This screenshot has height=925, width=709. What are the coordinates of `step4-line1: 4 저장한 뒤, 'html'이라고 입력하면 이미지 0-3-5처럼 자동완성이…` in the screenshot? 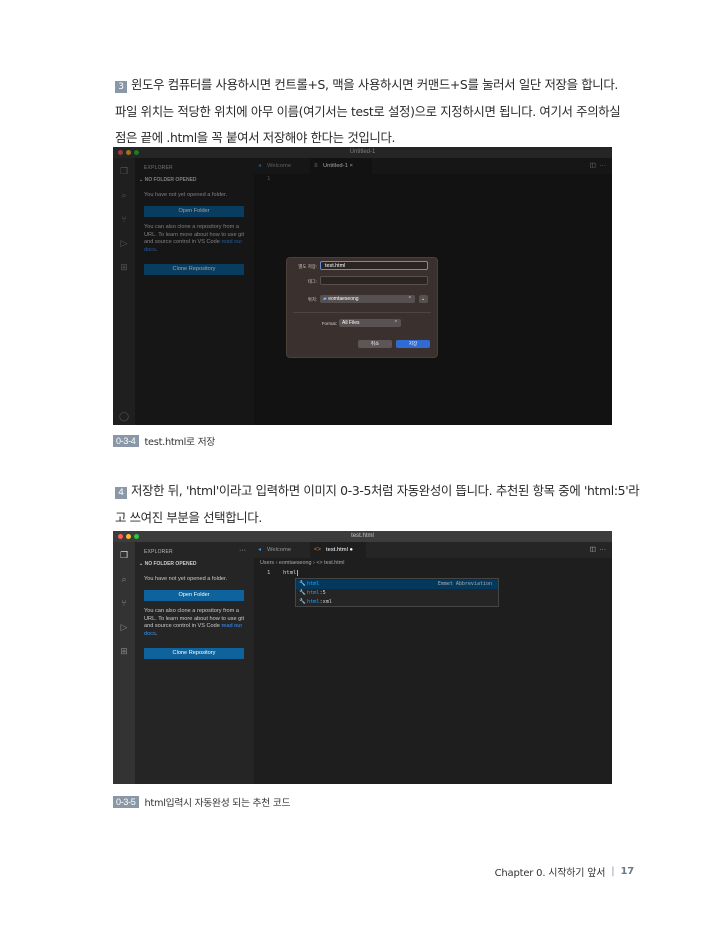 It's located at (377, 491).